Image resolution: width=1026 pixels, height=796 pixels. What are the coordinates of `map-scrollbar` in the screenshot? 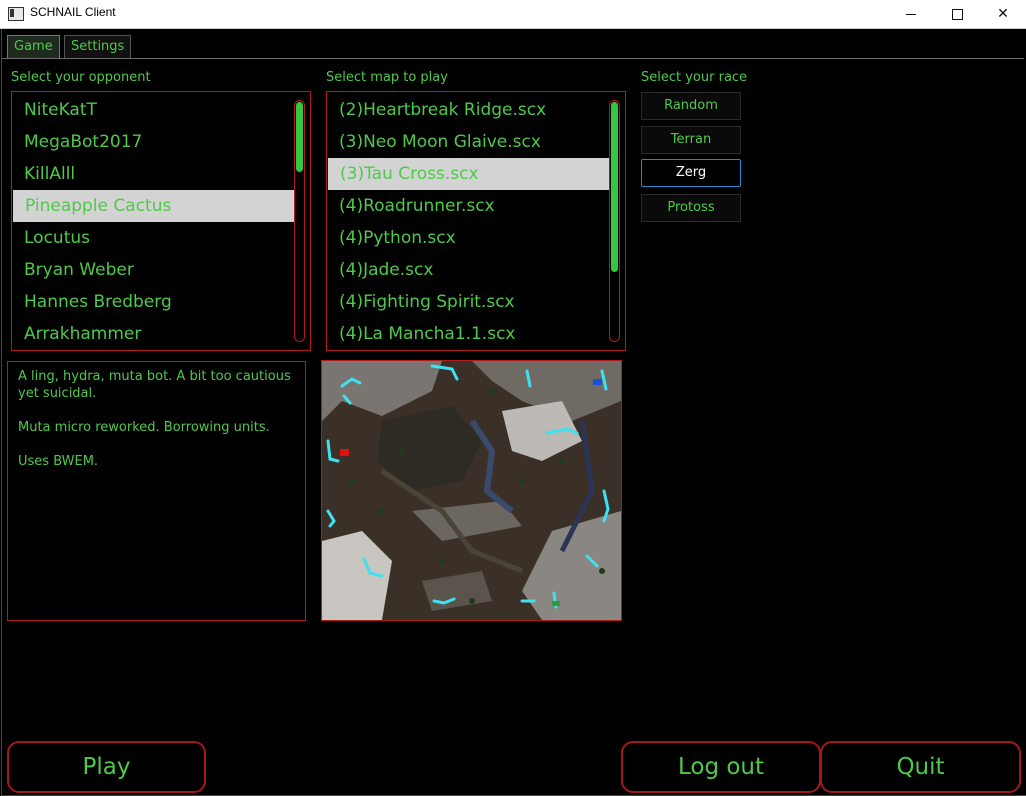 It's located at (614, 221).